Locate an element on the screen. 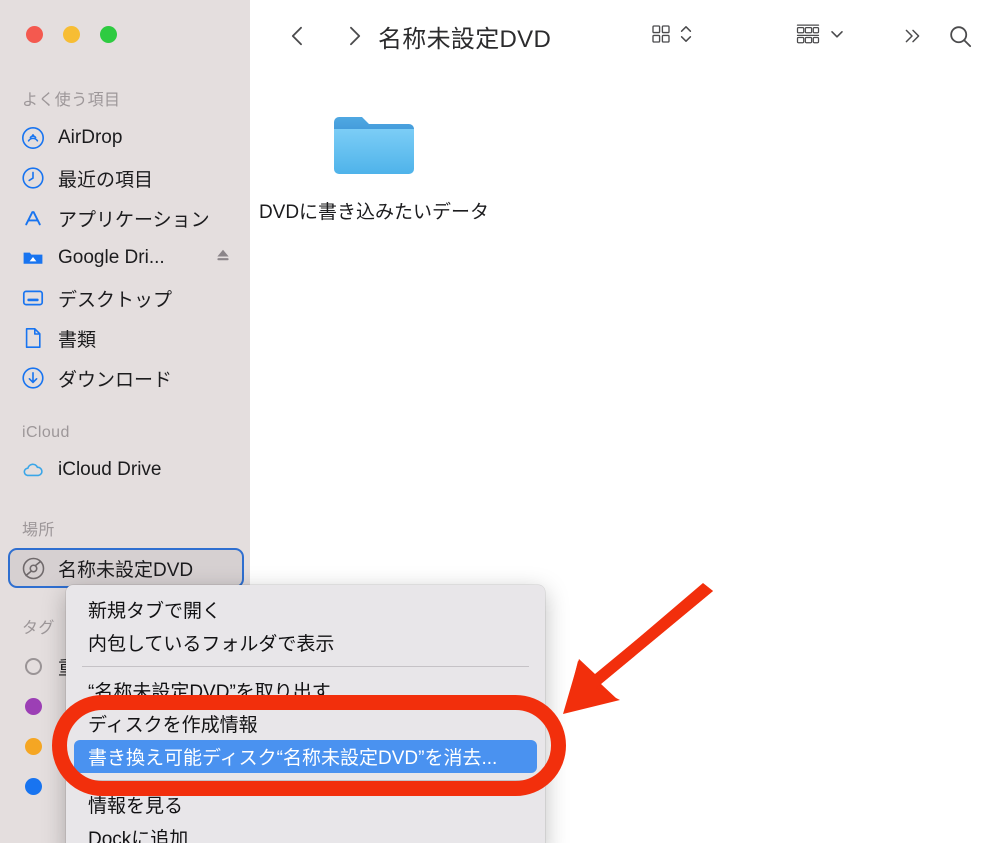 This screenshot has height=843, width=1000. sidebar-item-label: iCloud Drive is located at coordinates (110, 469).